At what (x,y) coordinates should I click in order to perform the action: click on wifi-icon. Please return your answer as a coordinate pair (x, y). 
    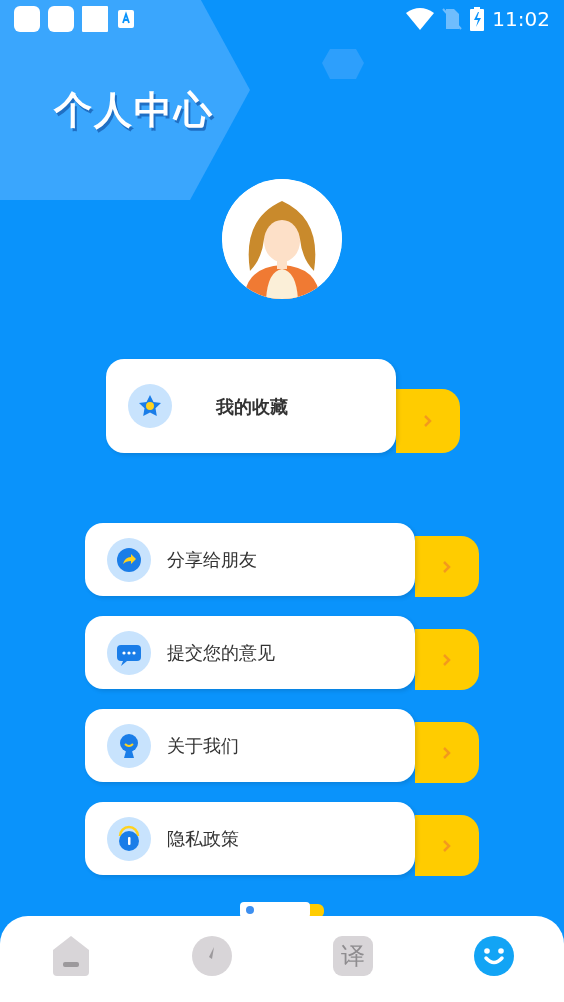
    Looking at the image, I should click on (420, 19).